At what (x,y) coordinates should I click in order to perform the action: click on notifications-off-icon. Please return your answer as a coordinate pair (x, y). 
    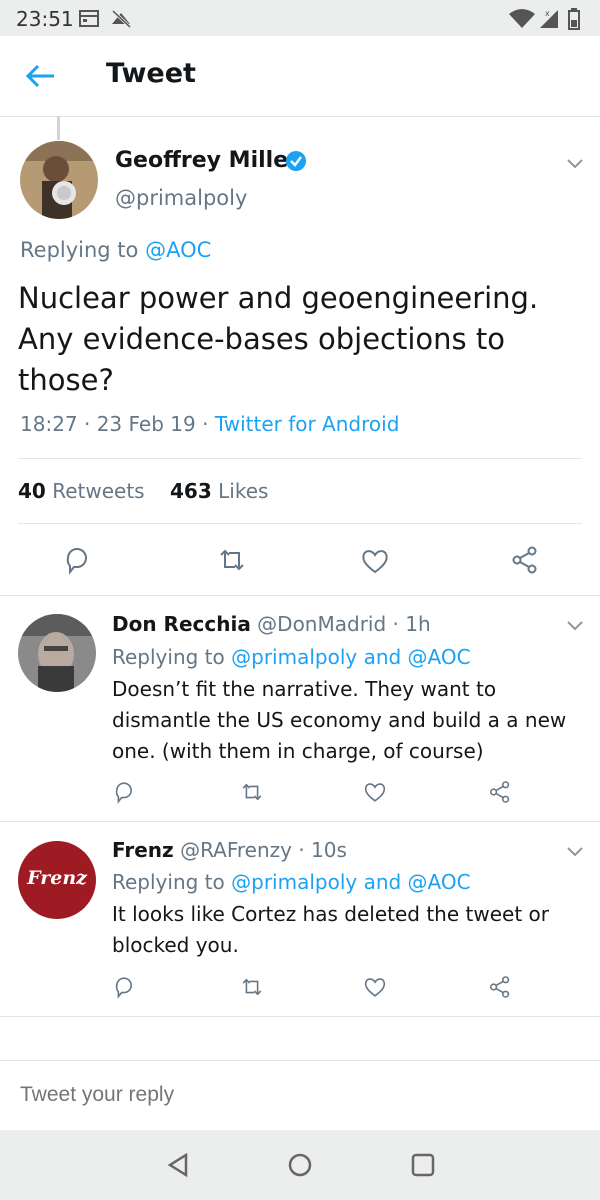
    Looking at the image, I should click on (121, 18).